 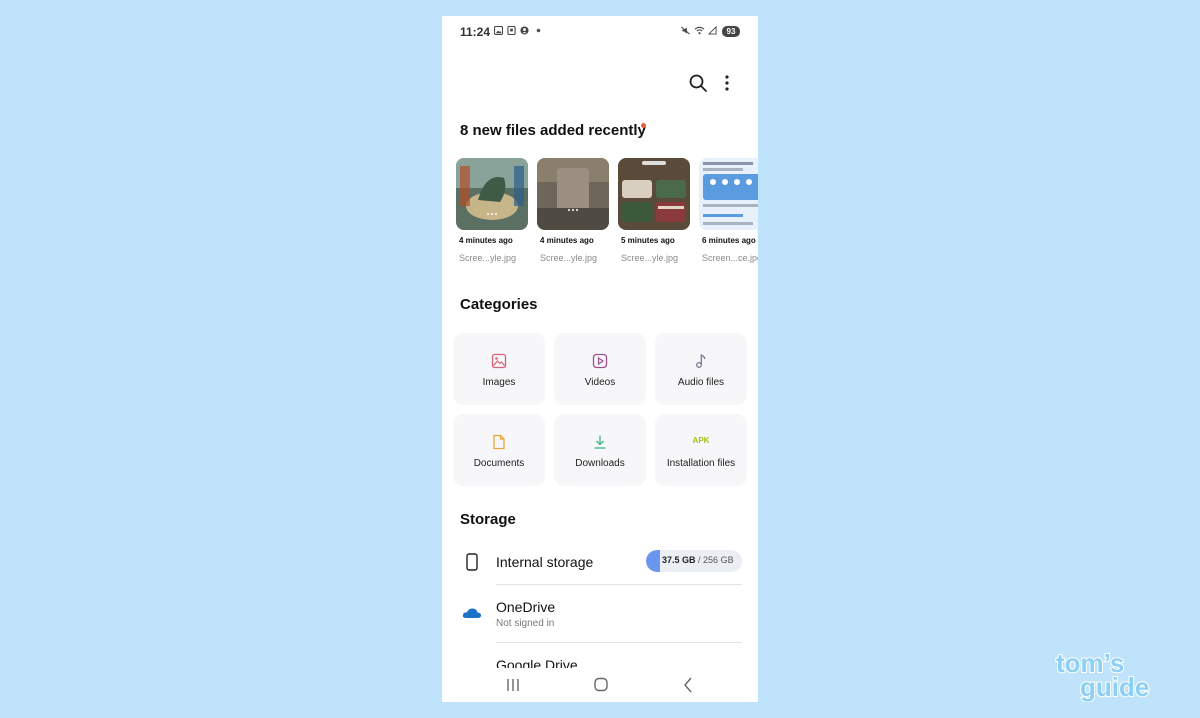 I want to click on recent-file-item: 6 minutes ago Screen...ce.jpg, so click(x=728, y=210).